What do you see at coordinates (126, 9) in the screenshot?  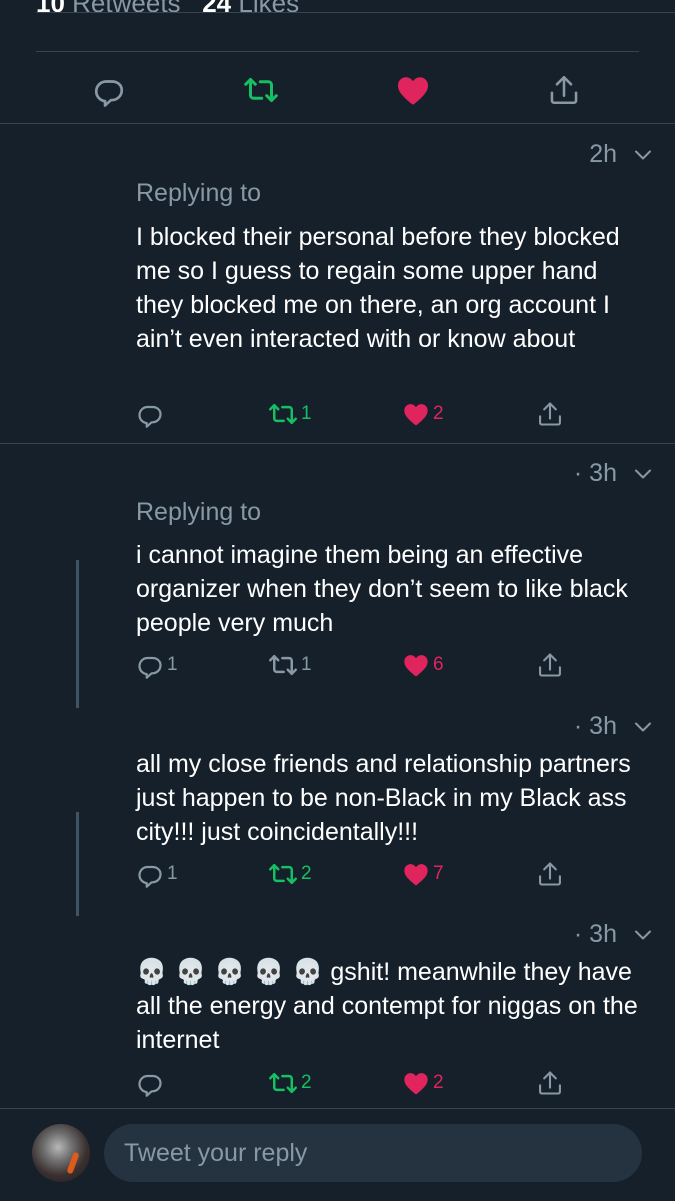 I see `retweets-label: Retweets` at bounding box center [126, 9].